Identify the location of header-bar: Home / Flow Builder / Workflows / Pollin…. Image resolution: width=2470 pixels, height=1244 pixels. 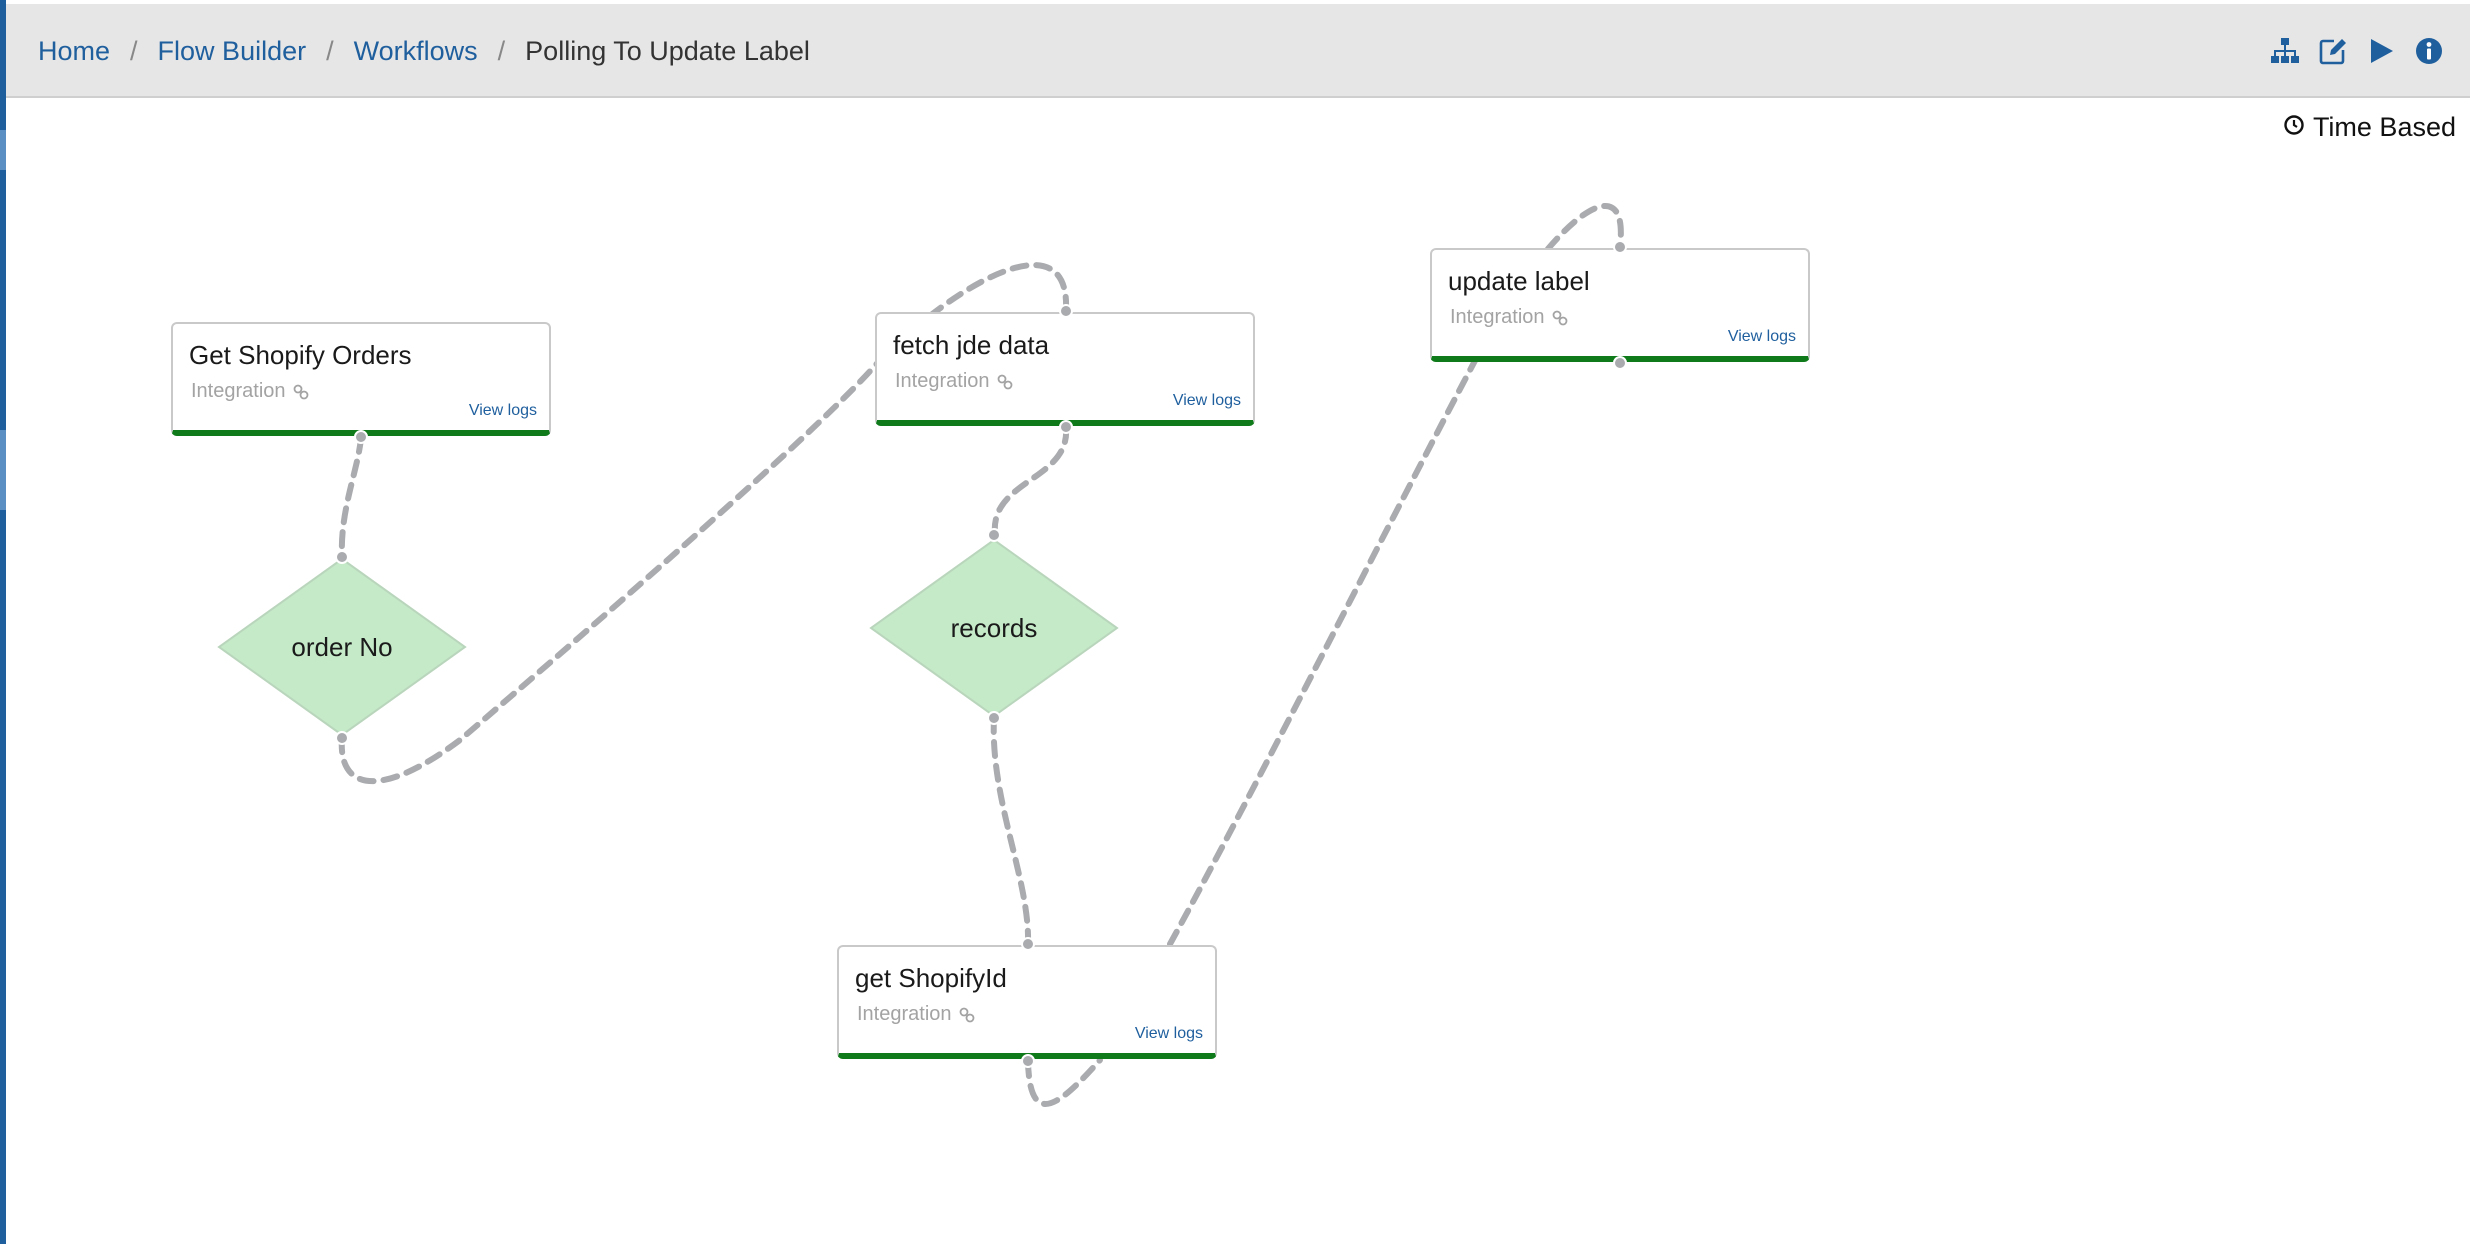
(1238, 51).